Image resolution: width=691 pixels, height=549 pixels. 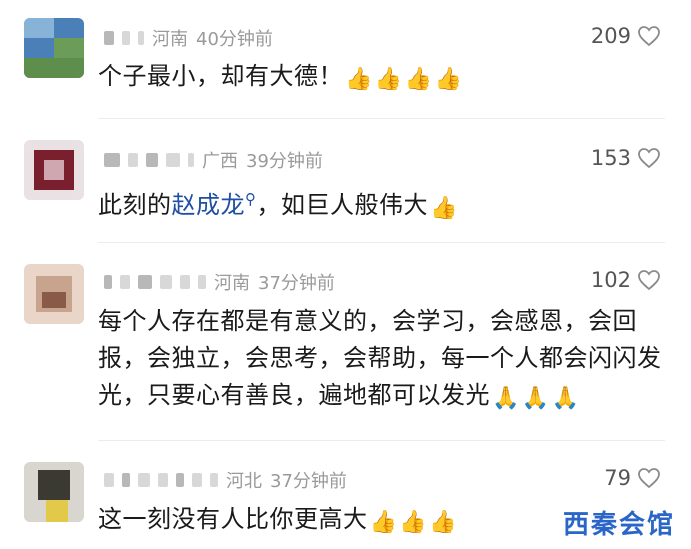 I want to click on location-label: 河北, so click(x=244, y=481).